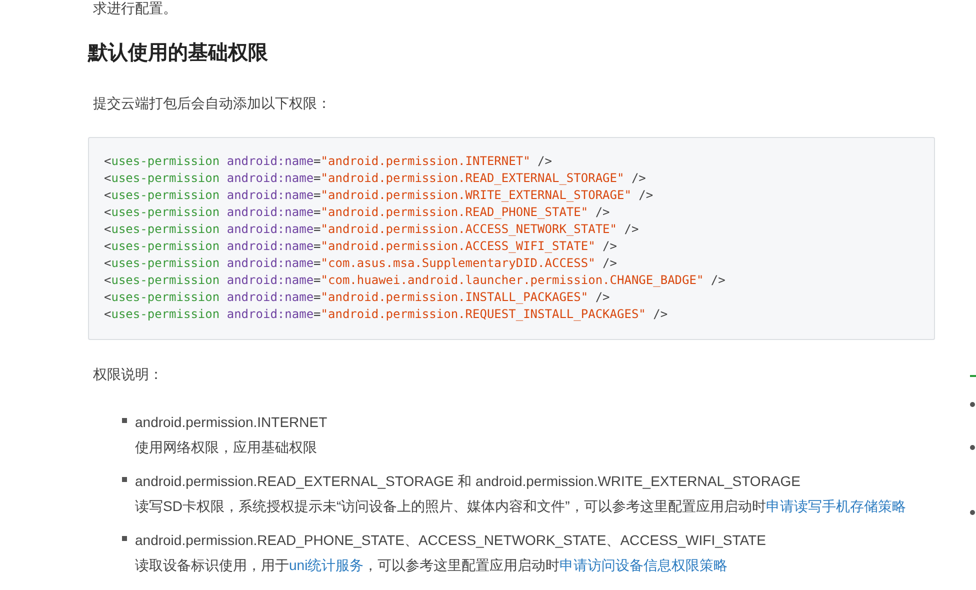 This screenshot has height=590, width=976. Describe the element at coordinates (135, 8) in the screenshot. I see `paragraph-text: 求进行配置。` at that location.